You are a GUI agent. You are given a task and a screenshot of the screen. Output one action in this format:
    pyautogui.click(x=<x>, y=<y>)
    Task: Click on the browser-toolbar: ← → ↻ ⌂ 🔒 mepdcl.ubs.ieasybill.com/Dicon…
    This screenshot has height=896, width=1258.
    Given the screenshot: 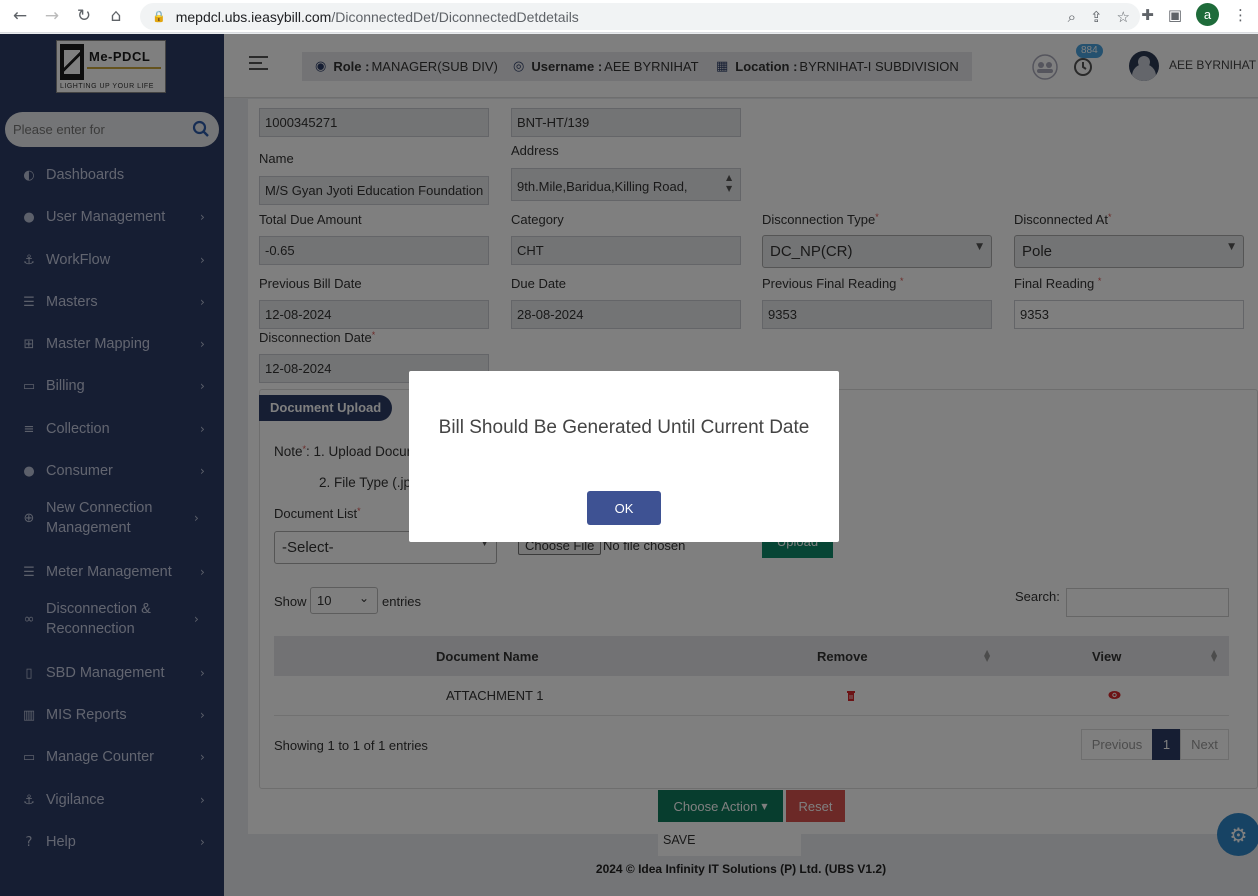 What is the action you would take?
    pyautogui.click(x=629, y=16)
    